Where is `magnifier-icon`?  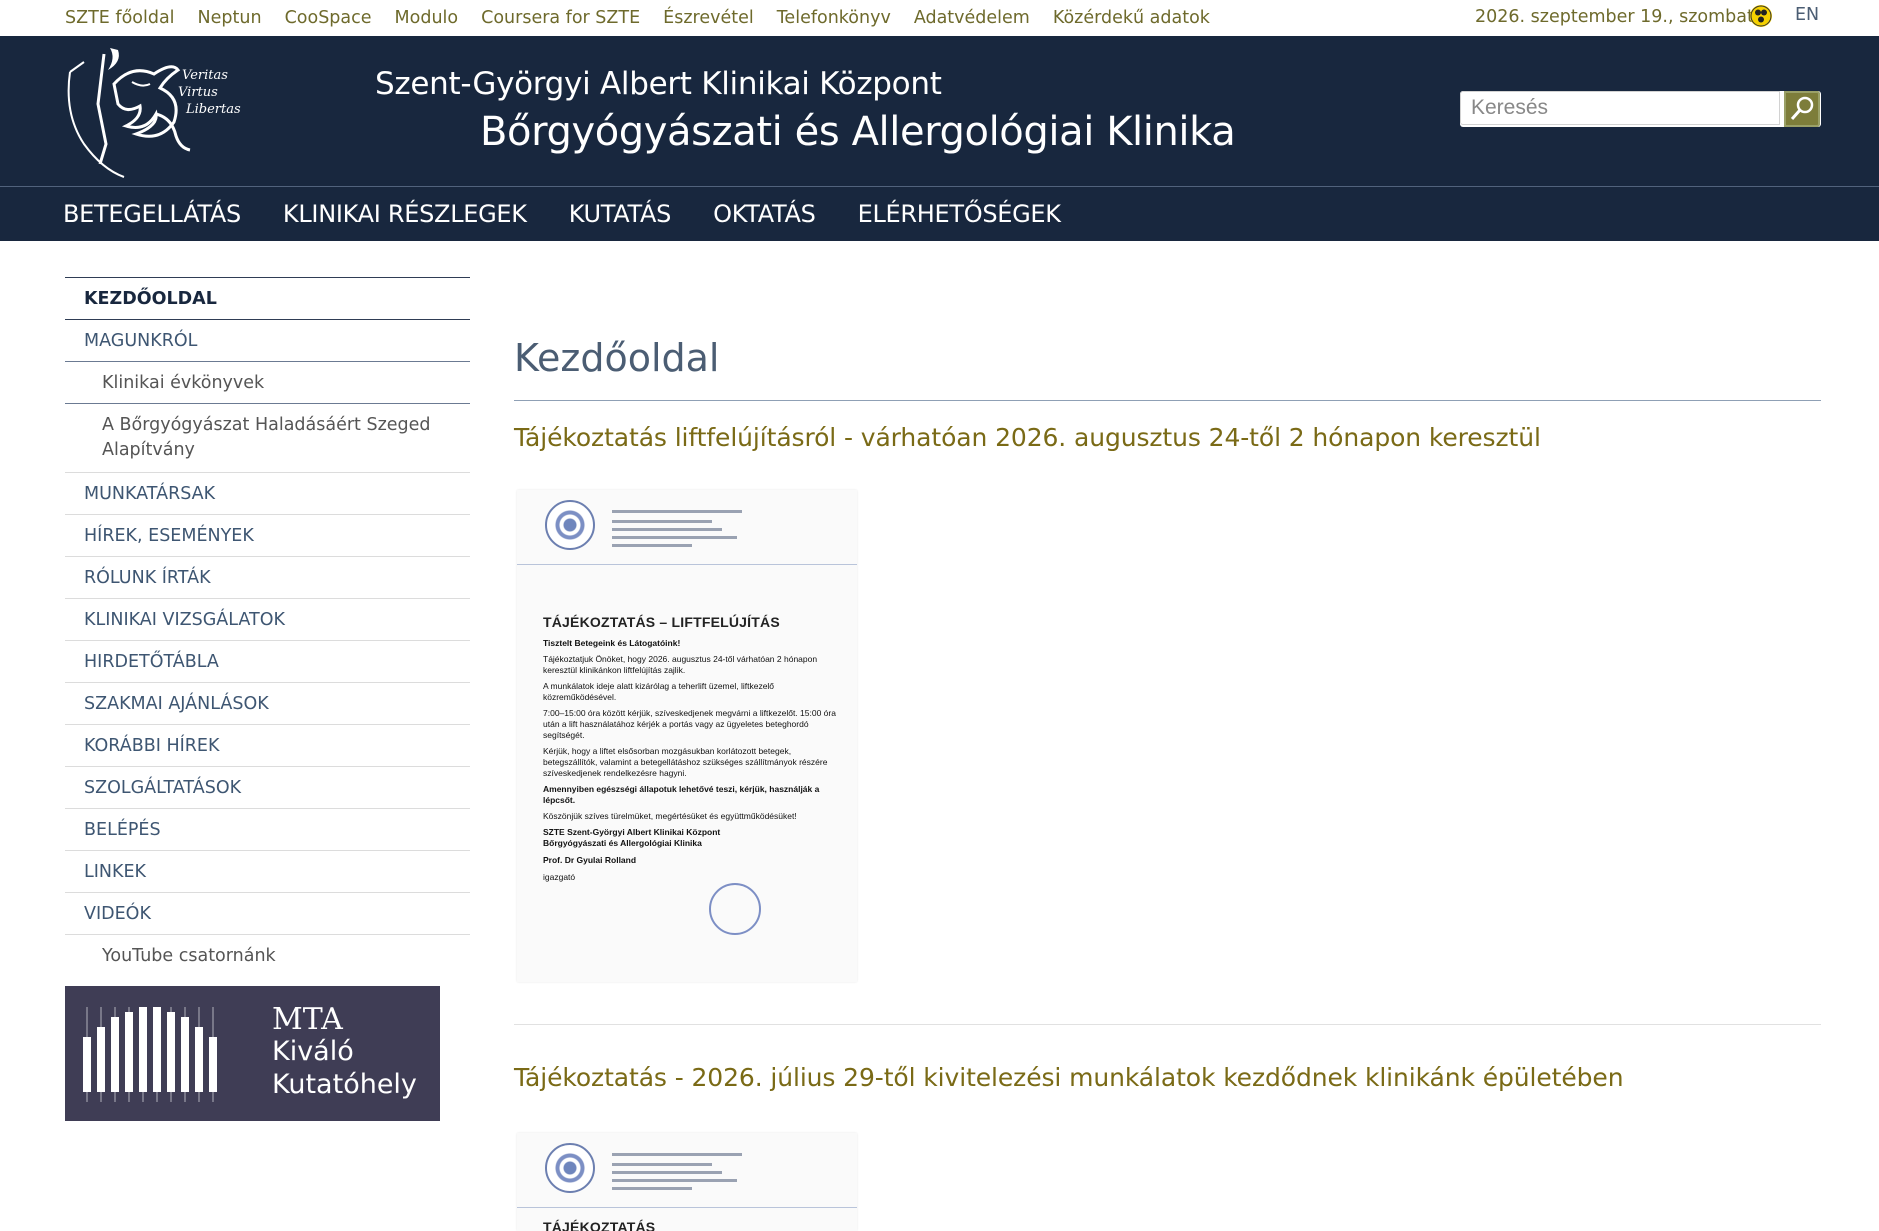 magnifier-icon is located at coordinates (1802, 108).